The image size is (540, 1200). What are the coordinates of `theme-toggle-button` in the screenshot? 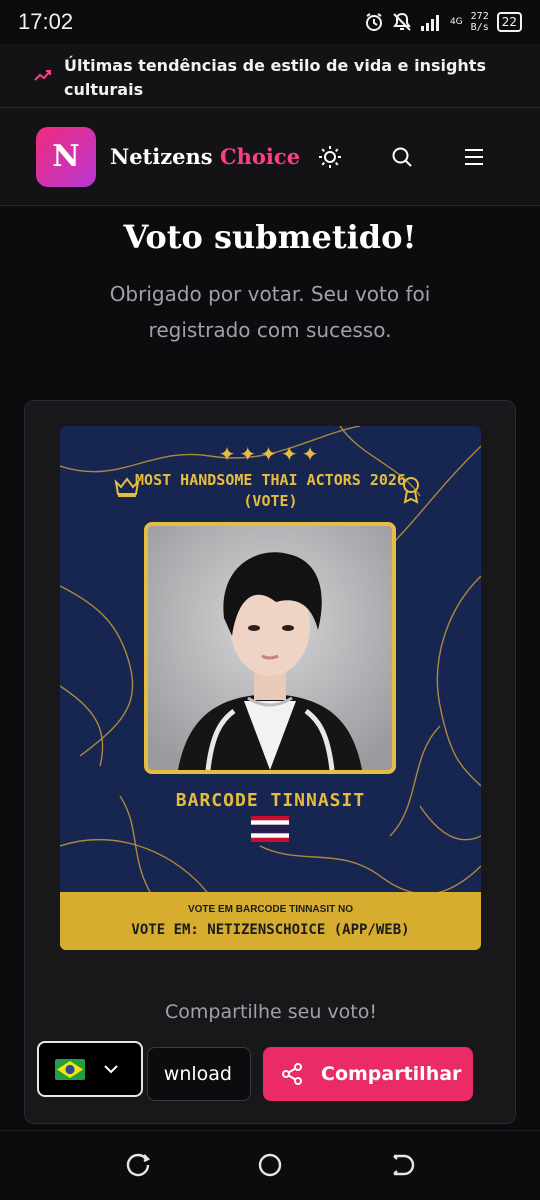 It's located at (330, 157).